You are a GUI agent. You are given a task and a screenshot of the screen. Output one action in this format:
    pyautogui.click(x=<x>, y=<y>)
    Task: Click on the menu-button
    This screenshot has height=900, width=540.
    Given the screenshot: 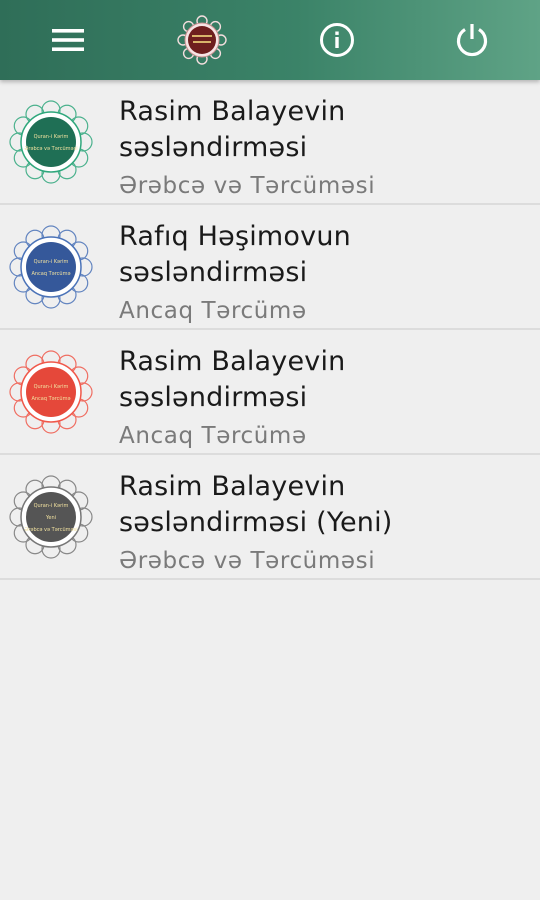 What is the action you would take?
    pyautogui.click(x=68, y=40)
    